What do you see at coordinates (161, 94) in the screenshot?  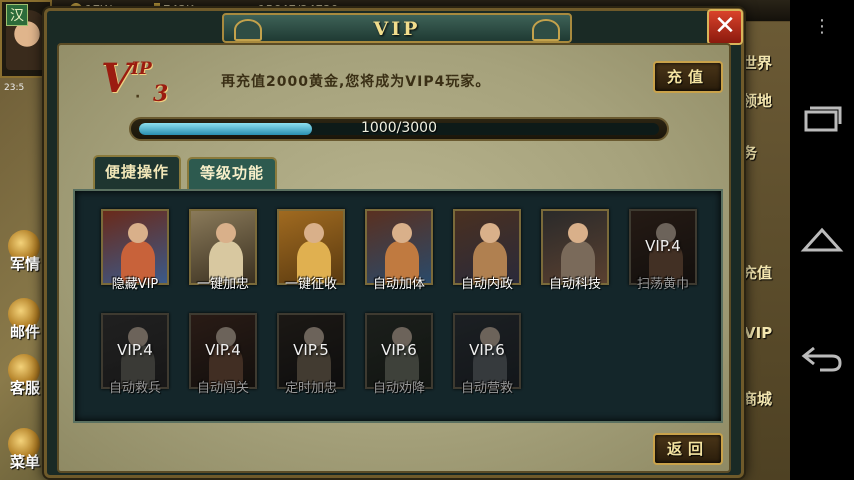 I see `vip-level-number: 3` at bounding box center [161, 94].